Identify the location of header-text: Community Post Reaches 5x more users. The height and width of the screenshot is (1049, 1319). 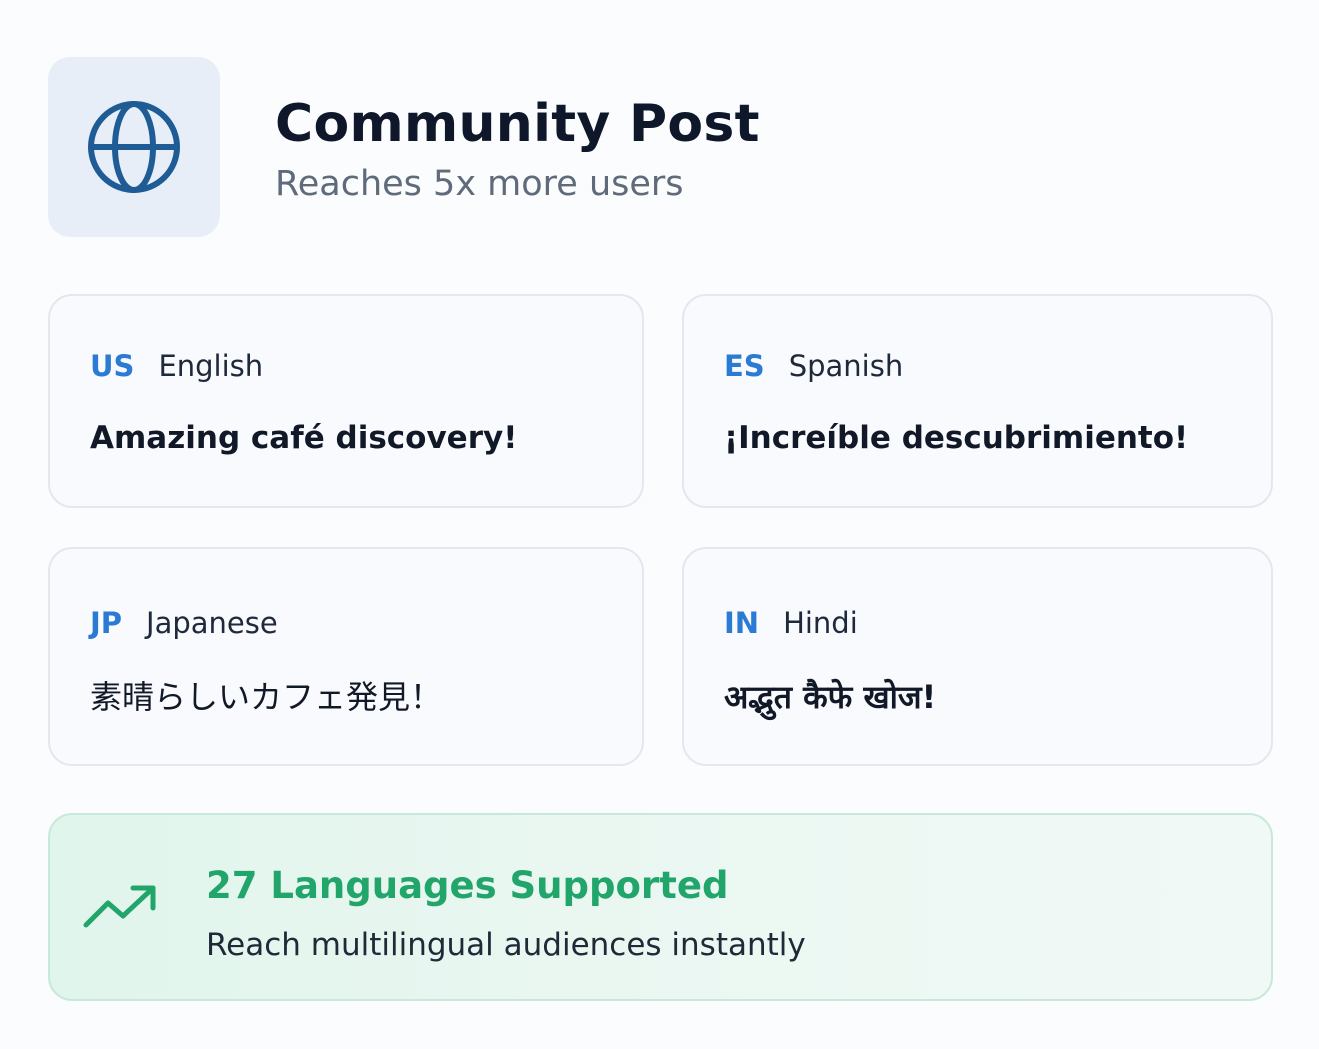
(517, 149).